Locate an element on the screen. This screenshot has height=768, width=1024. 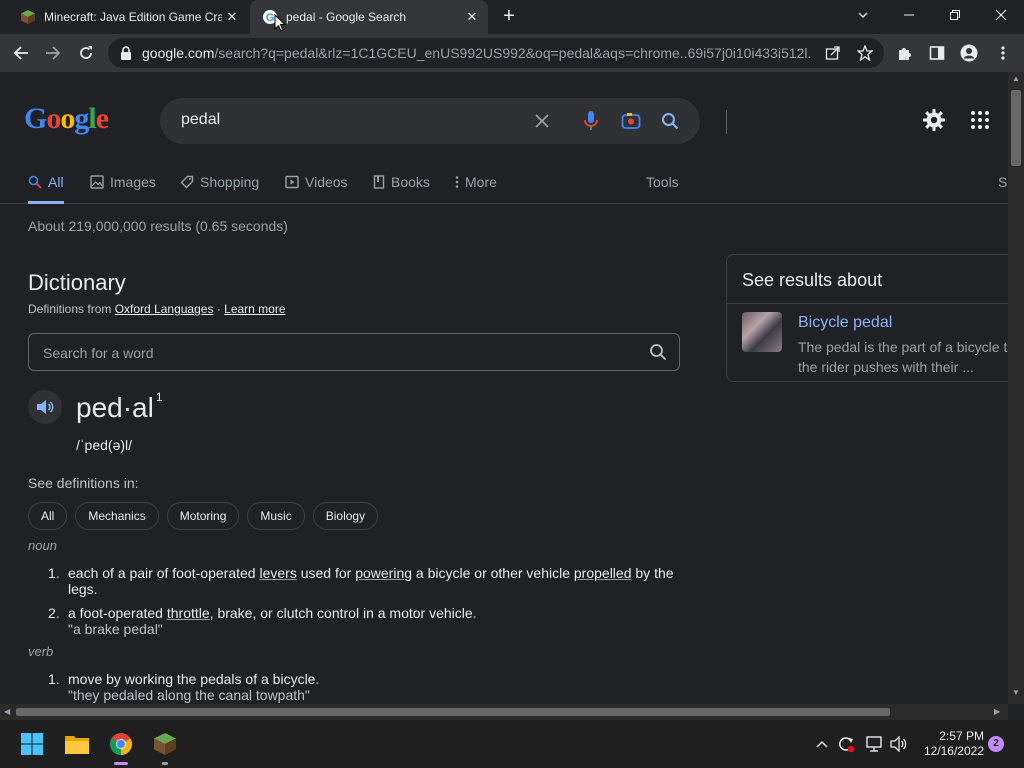
tools-button: Tools is located at coordinates (662, 182).